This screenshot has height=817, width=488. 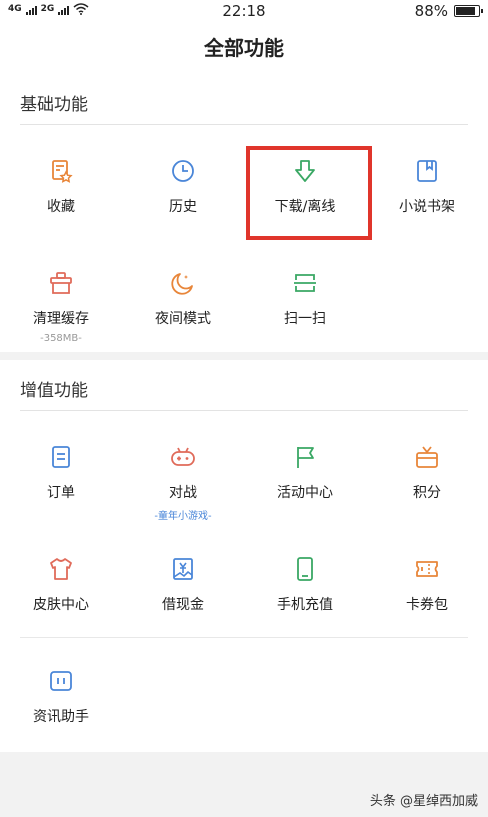 What do you see at coordinates (427, 493) in the screenshot?
I see `feature-label: 积分` at bounding box center [427, 493].